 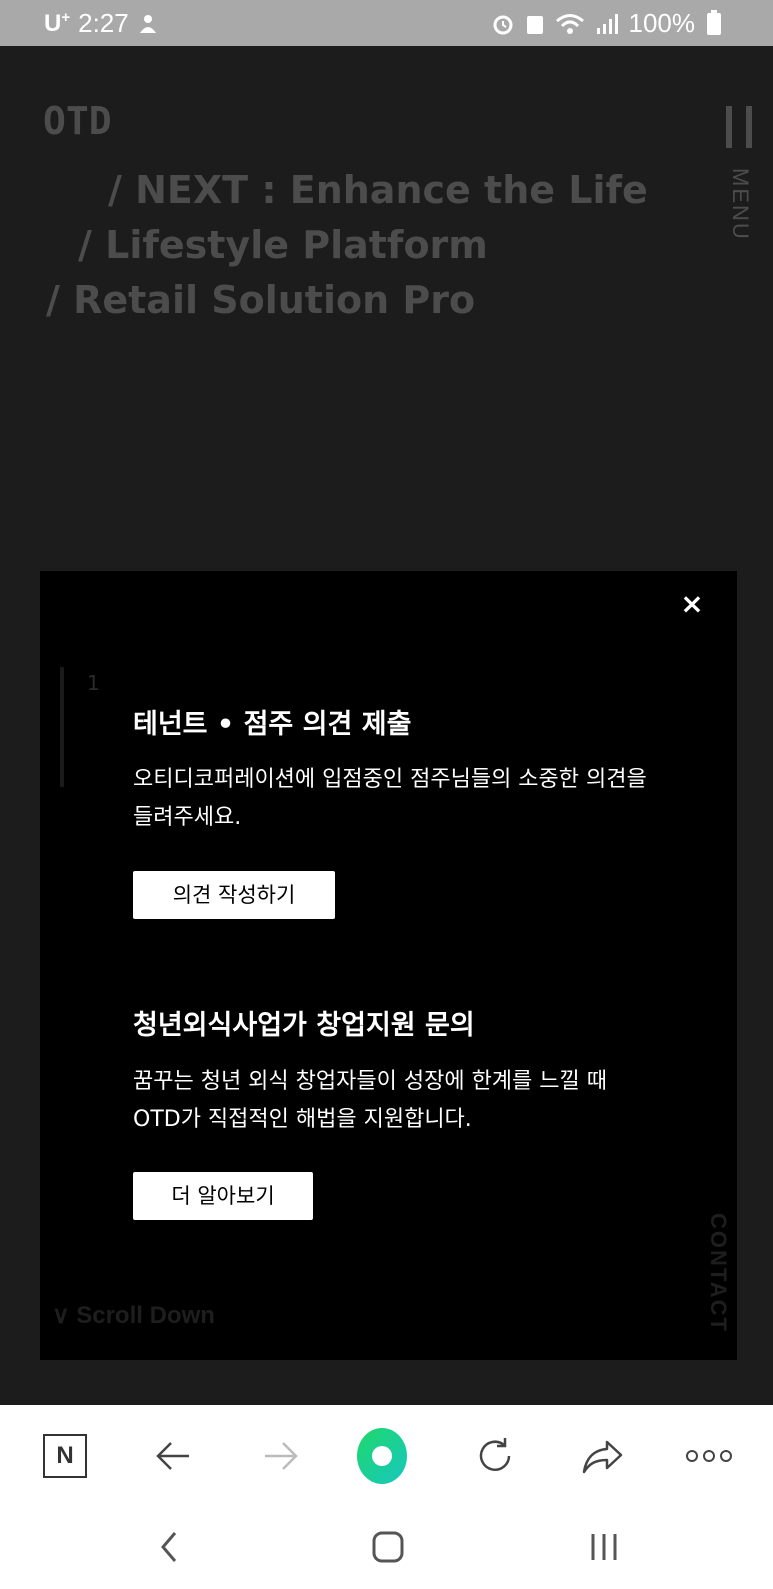 I want to click on browser-back-button, so click(x=173, y=1456).